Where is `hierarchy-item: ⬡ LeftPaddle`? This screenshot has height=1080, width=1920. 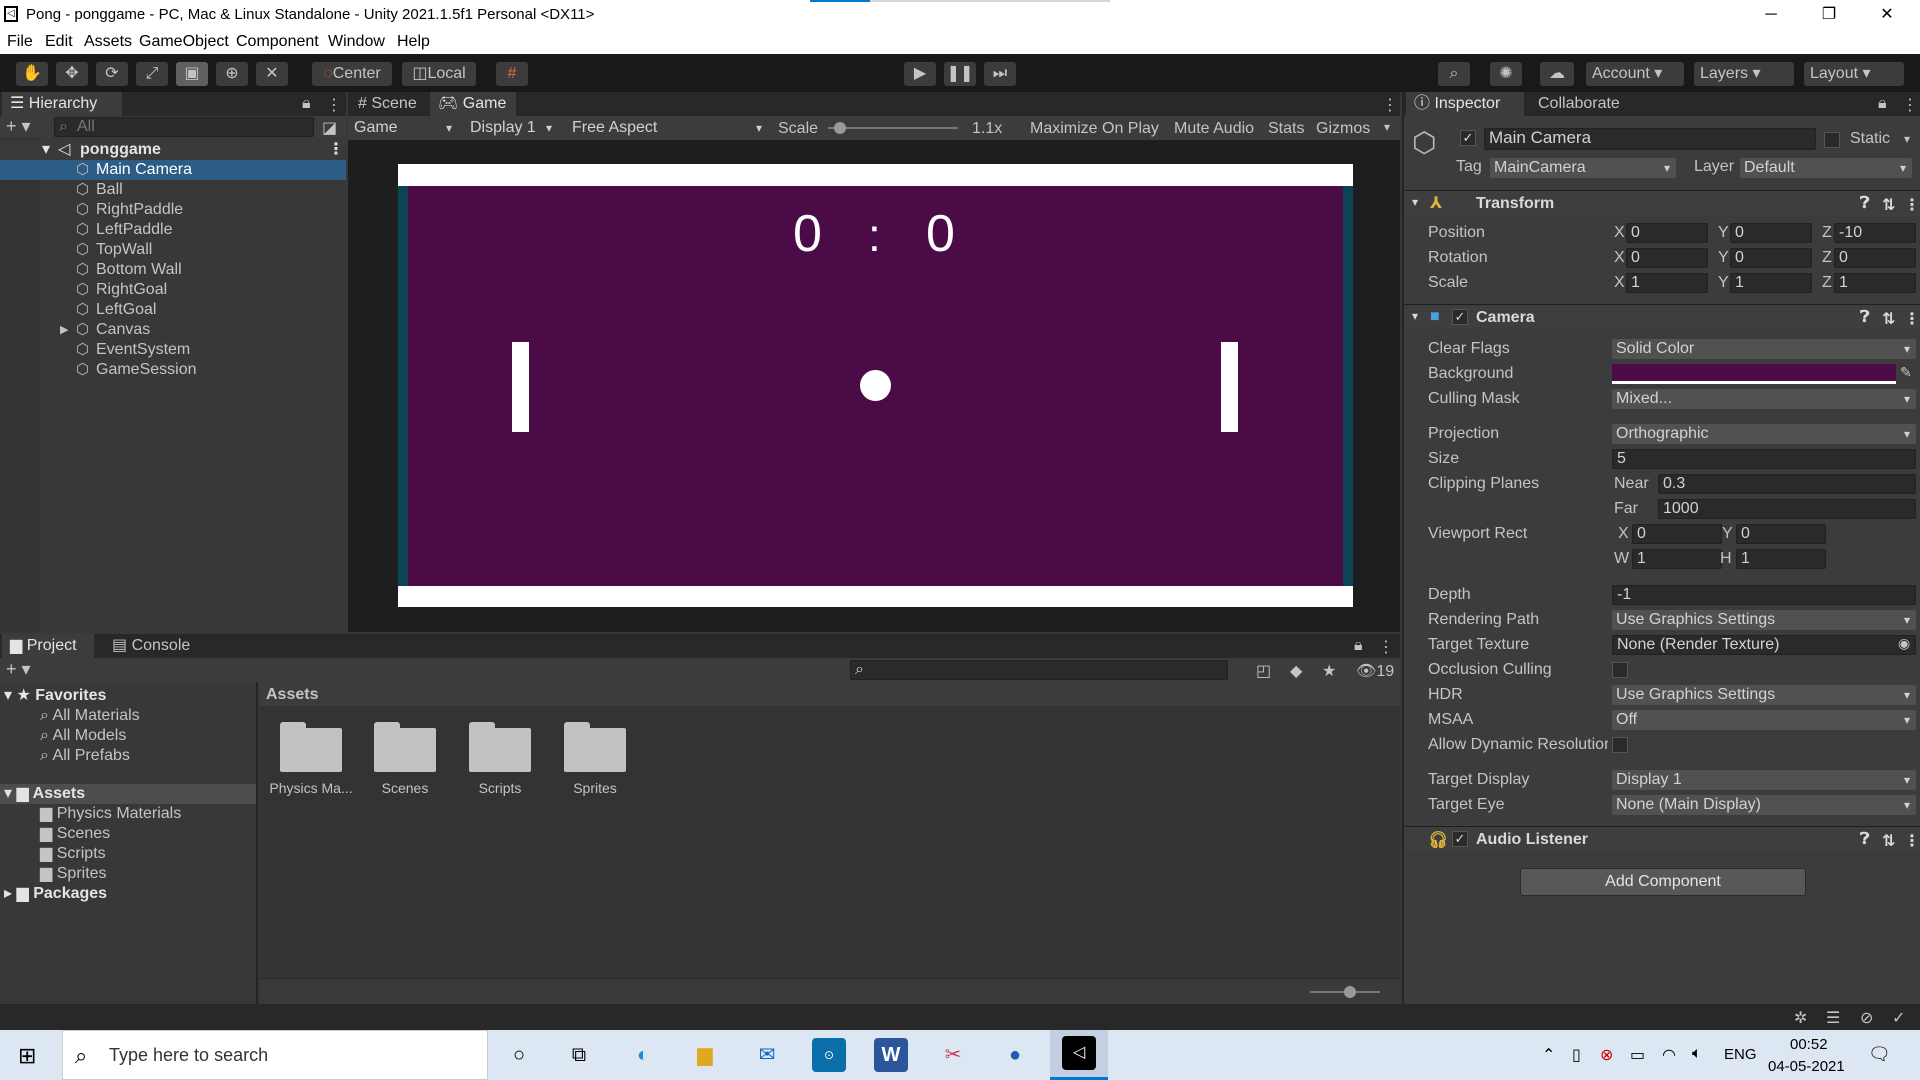
hierarchy-item: ⬡ LeftPaddle is located at coordinates (173, 230).